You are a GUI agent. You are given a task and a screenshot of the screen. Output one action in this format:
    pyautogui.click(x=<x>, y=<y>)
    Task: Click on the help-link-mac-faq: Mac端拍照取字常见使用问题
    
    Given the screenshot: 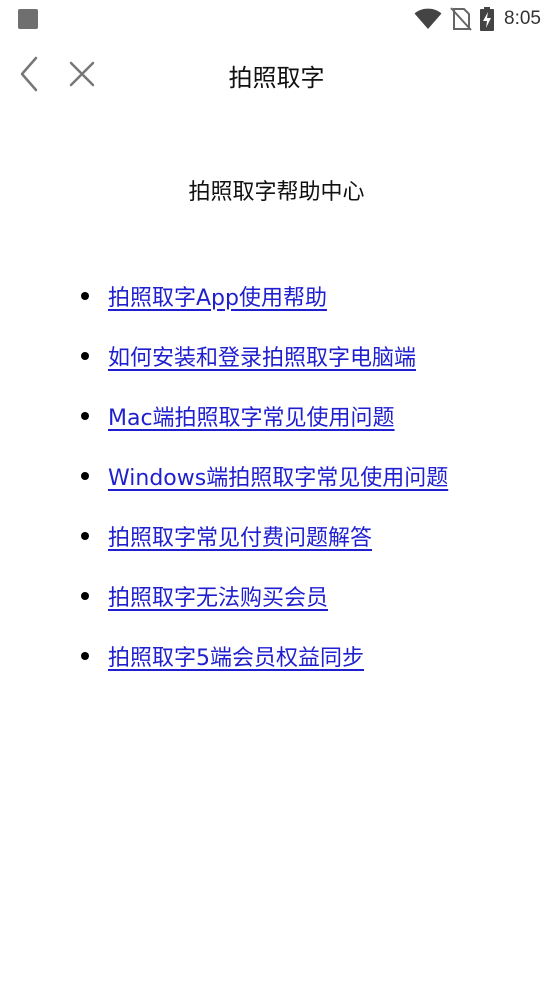 What is the action you would take?
    pyautogui.click(x=251, y=416)
    